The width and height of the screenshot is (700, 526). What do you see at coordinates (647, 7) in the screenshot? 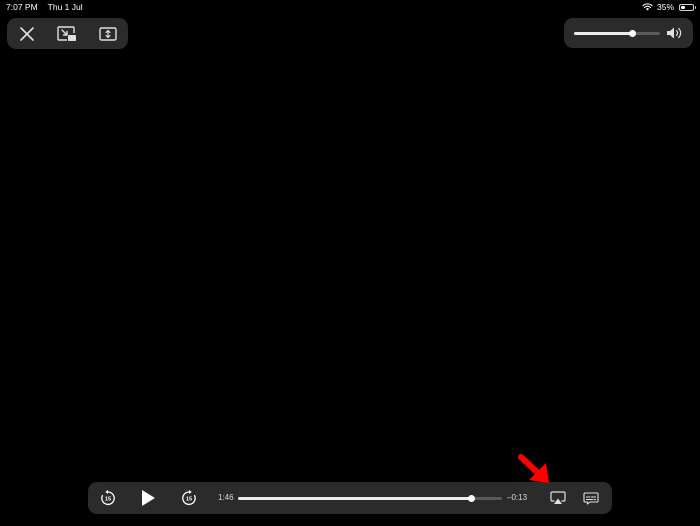
I see `wifi-icon` at bounding box center [647, 7].